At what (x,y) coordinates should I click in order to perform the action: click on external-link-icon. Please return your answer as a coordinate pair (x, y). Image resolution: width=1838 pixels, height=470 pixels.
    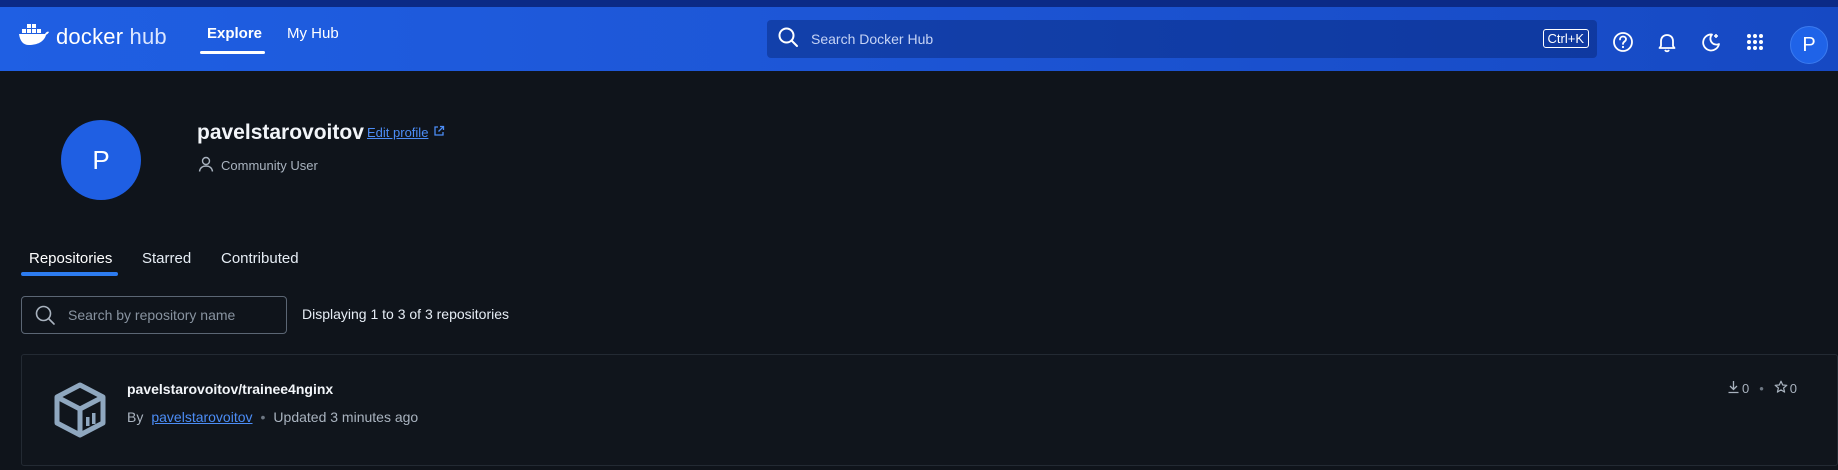
    Looking at the image, I should click on (439, 132).